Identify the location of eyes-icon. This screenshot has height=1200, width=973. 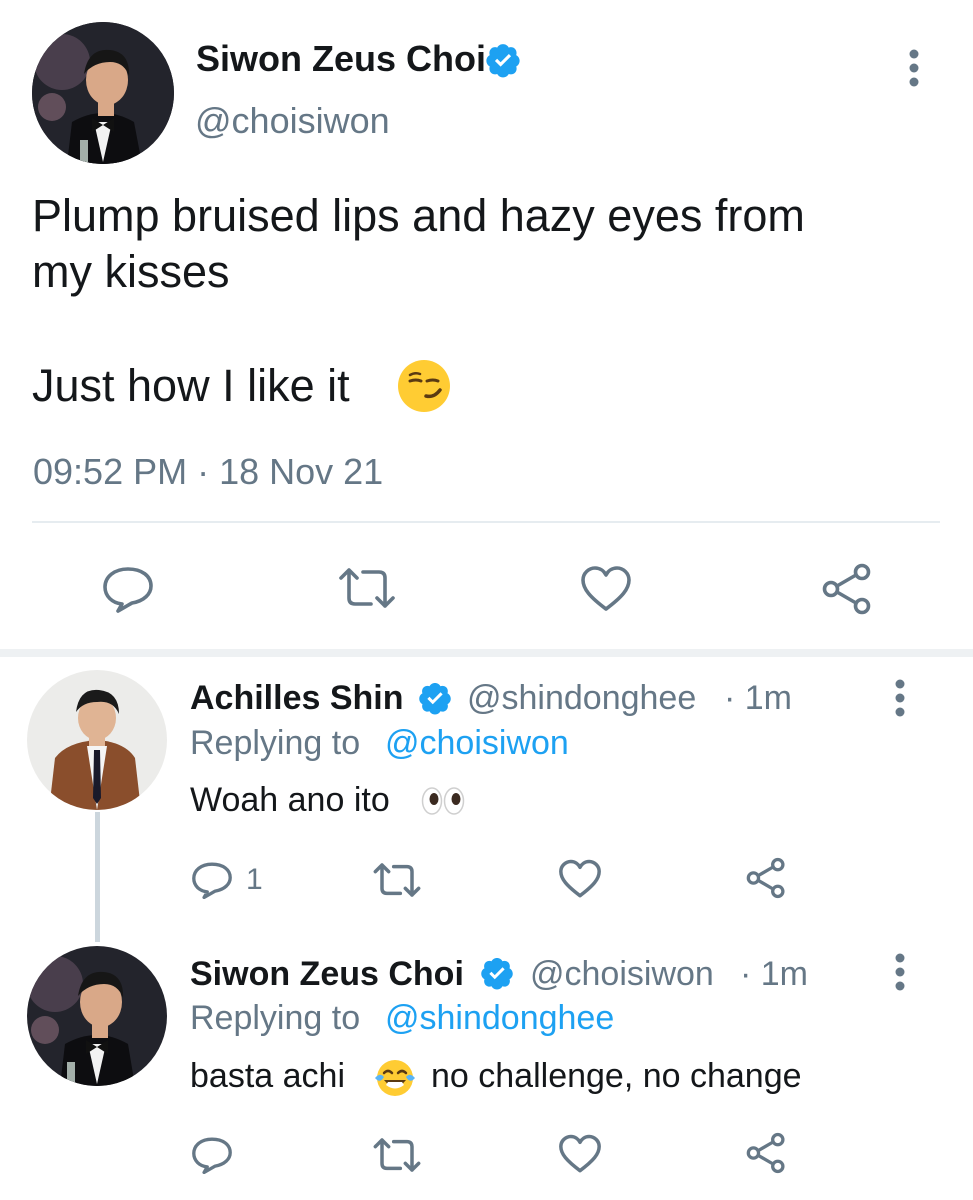
(443, 801).